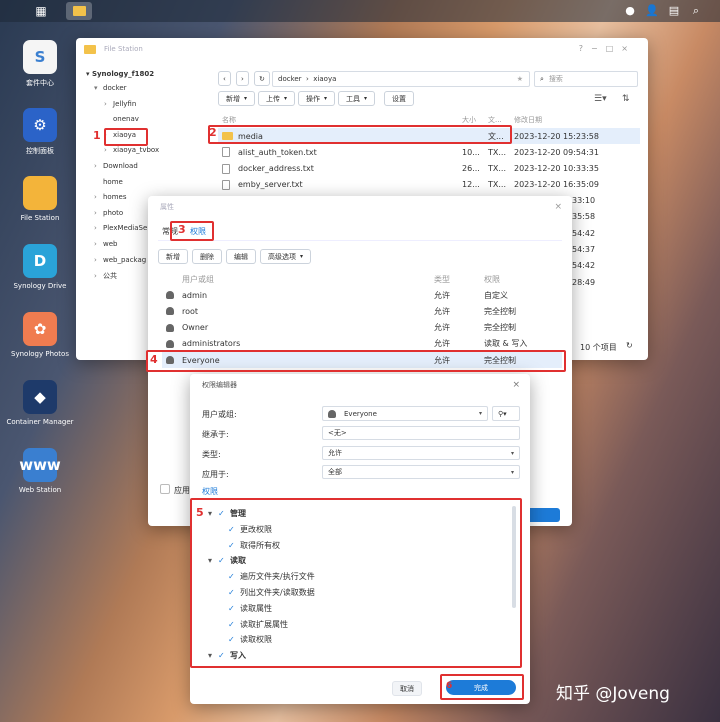 This screenshot has height=722, width=720. What do you see at coordinates (40, 83) in the screenshot?
I see `desktop-icon-label: 套件中心` at bounding box center [40, 83].